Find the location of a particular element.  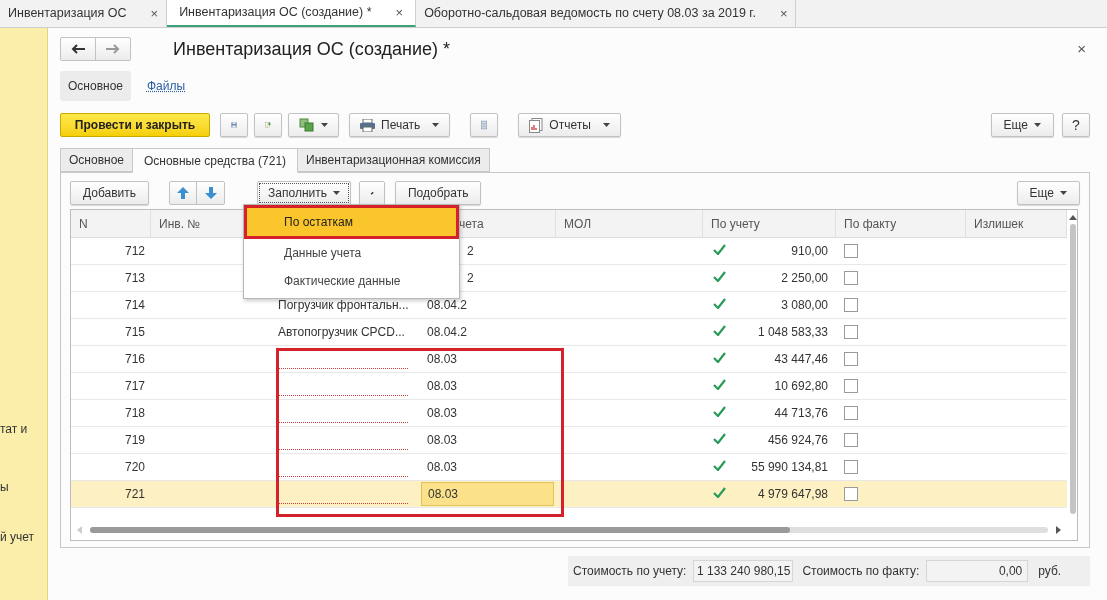

table-cell-text: 910,00 is located at coordinates (809, 251).